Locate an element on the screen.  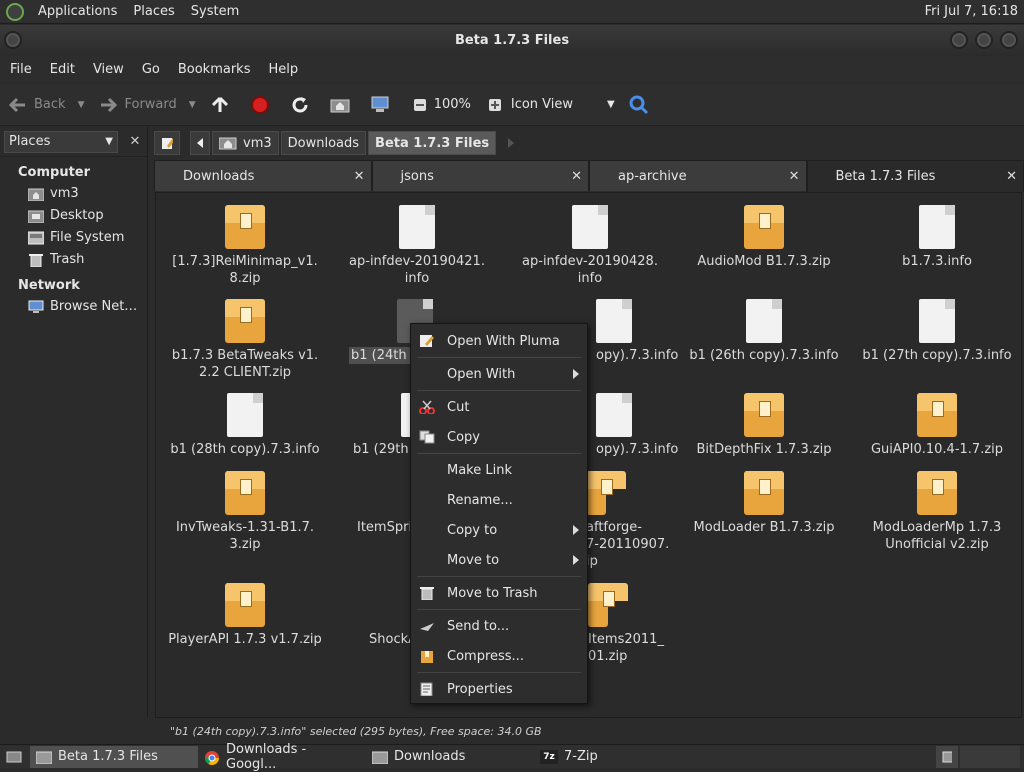
file-item: PlayerAPI 1.7.3 v1.7.zip is located at coordinates (245, 610).